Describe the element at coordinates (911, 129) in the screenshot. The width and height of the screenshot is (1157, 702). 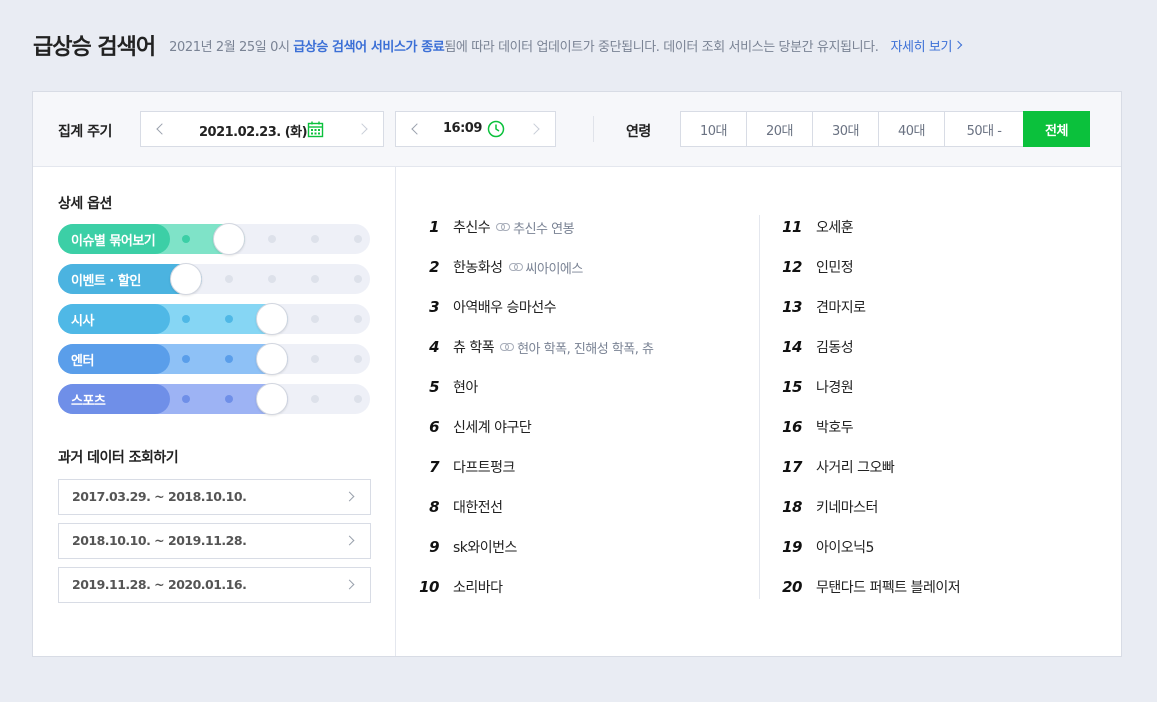
I see `age-40s-button: 40대` at that location.